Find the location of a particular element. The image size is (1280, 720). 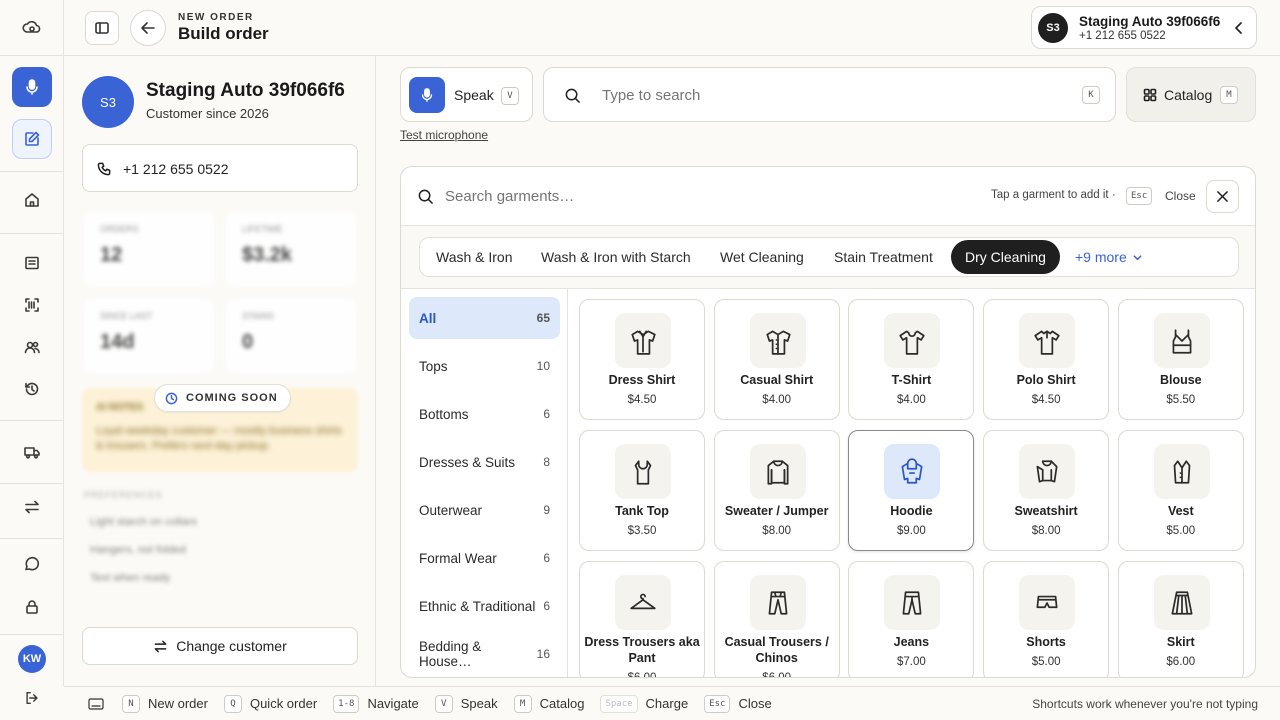

global-search-field: K is located at coordinates (829, 94).